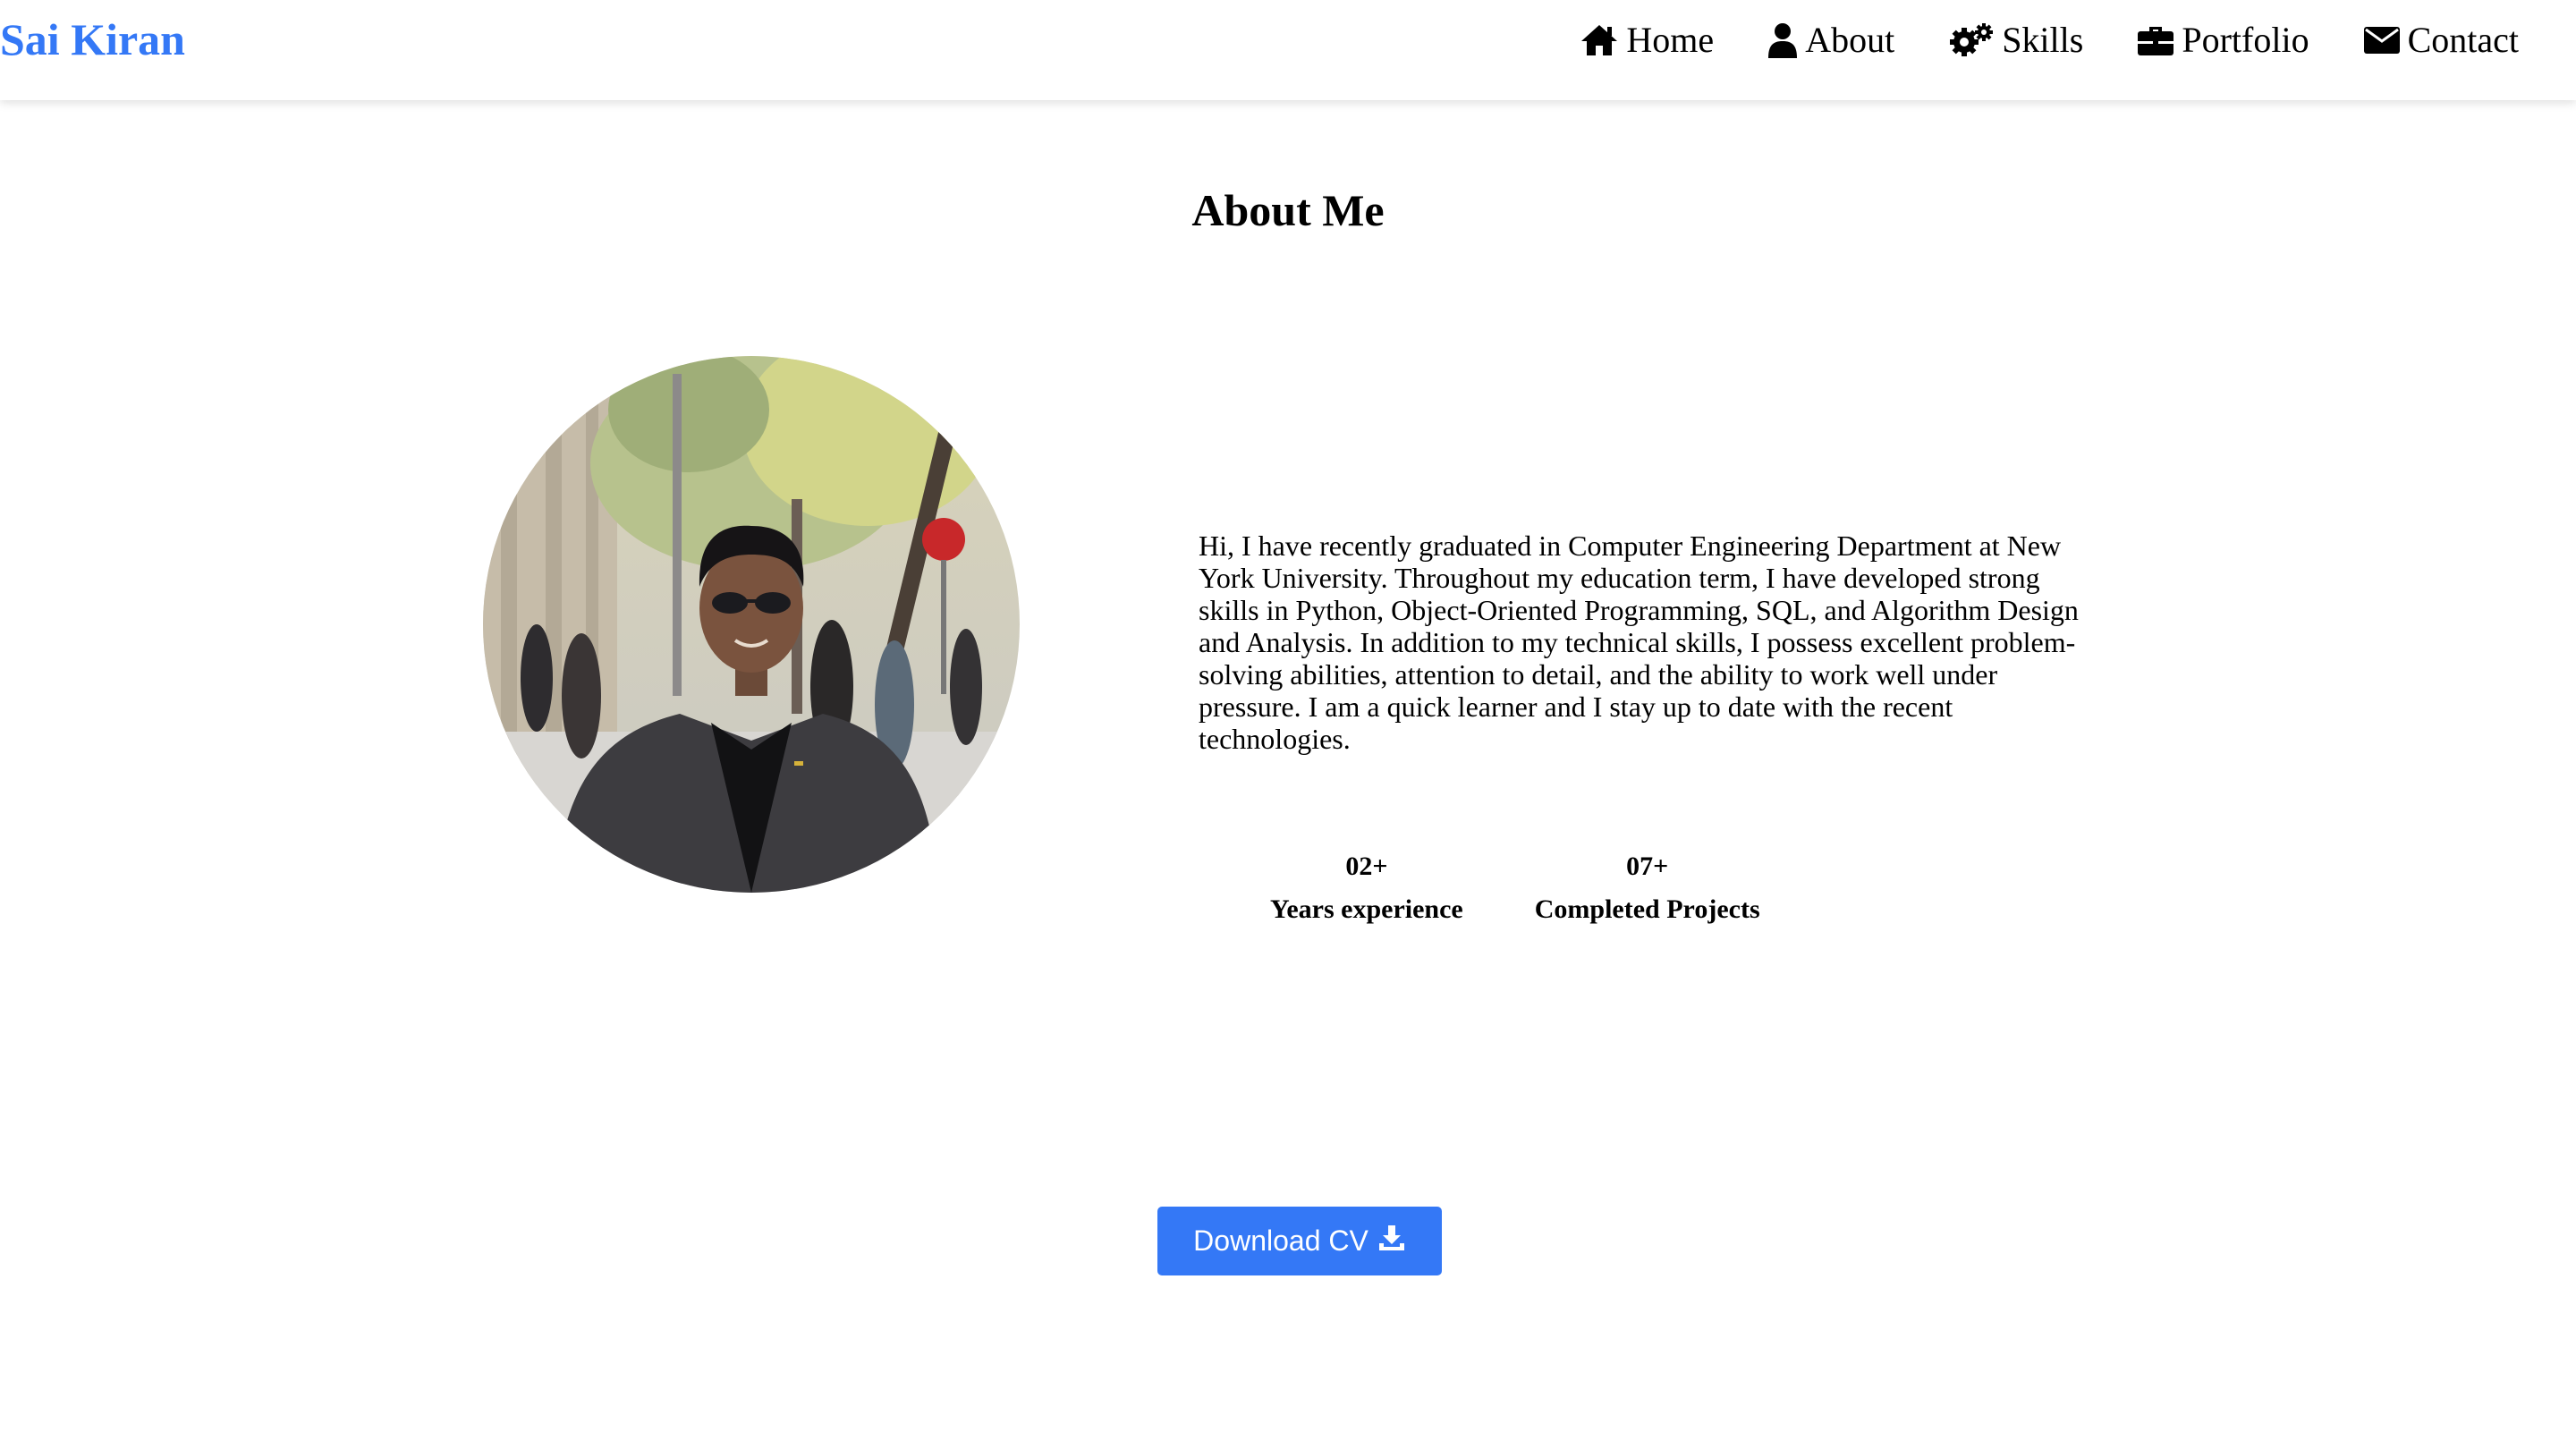 Image resolution: width=2576 pixels, height=1449 pixels. I want to click on home-icon, so click(1599, 40).